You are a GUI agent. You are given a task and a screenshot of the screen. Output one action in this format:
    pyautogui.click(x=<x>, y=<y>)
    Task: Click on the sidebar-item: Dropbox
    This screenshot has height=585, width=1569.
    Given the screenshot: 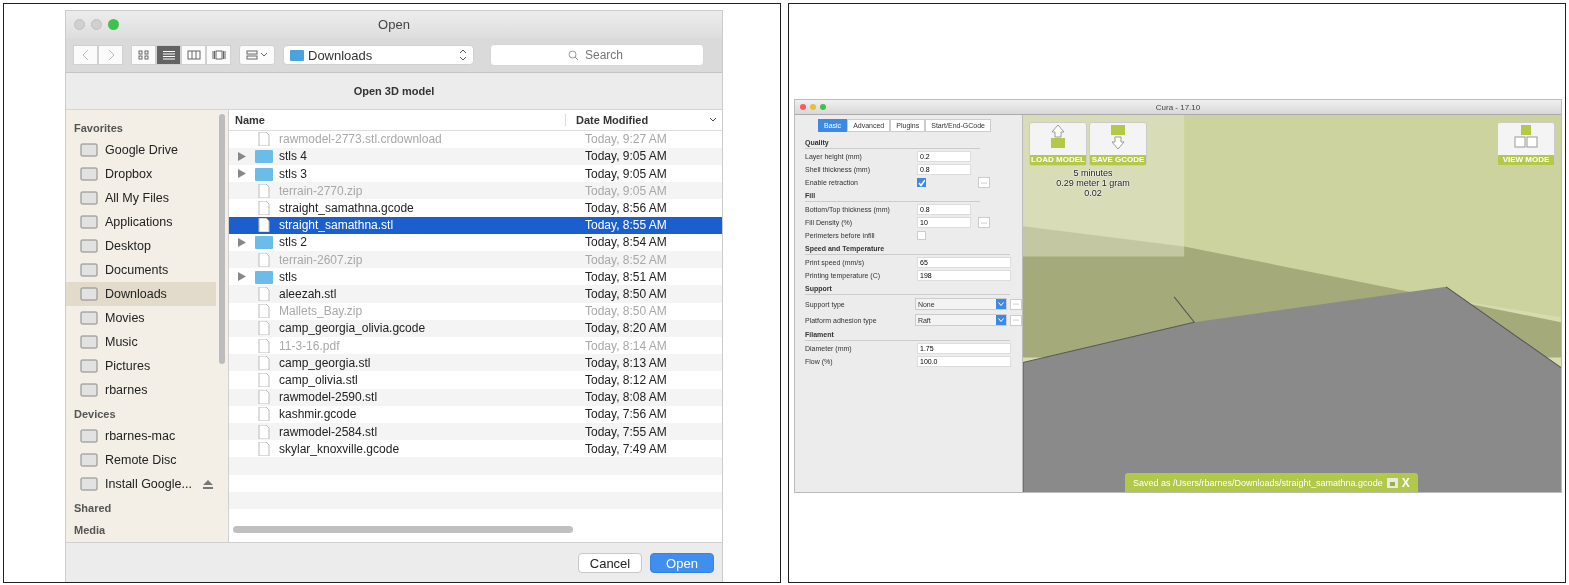 What is the action you would take?
    pyautogui.click(x=141, y=174)
    